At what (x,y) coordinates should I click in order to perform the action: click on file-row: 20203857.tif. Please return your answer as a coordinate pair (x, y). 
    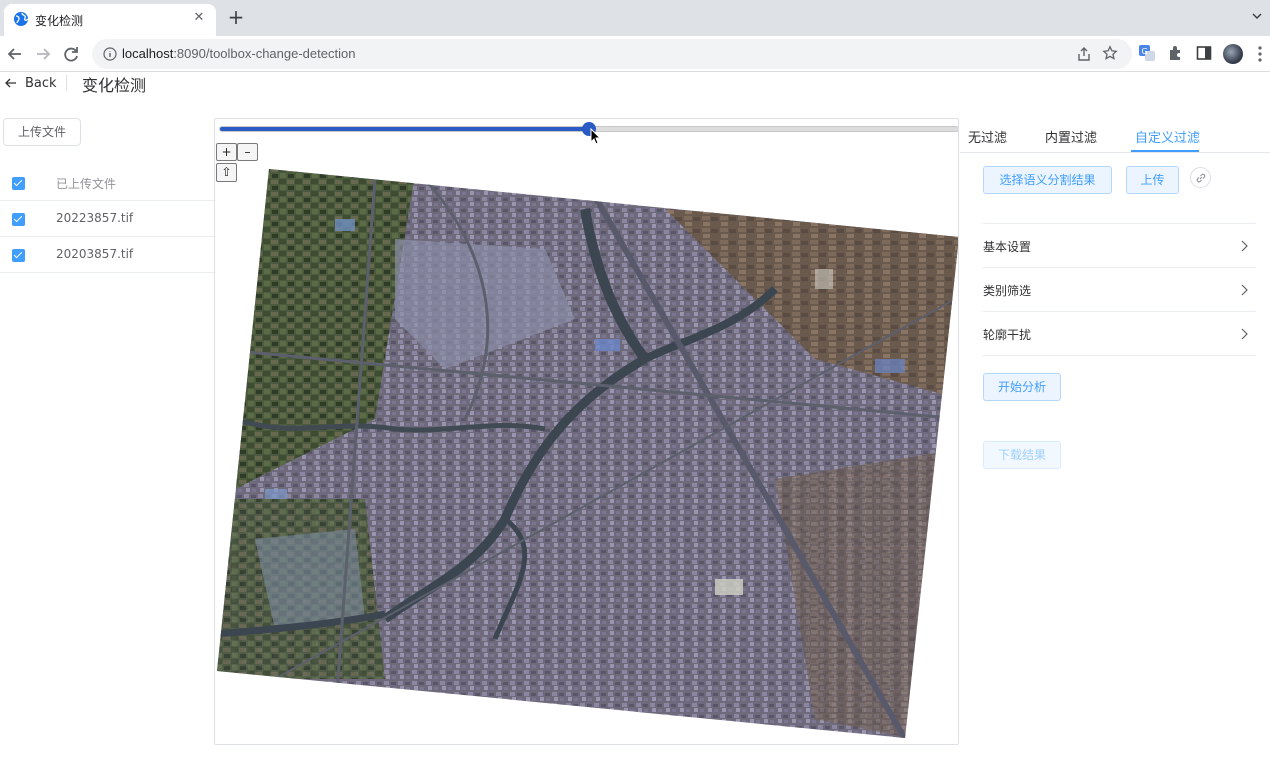
    Looking at the image, I should click on (107, 255).